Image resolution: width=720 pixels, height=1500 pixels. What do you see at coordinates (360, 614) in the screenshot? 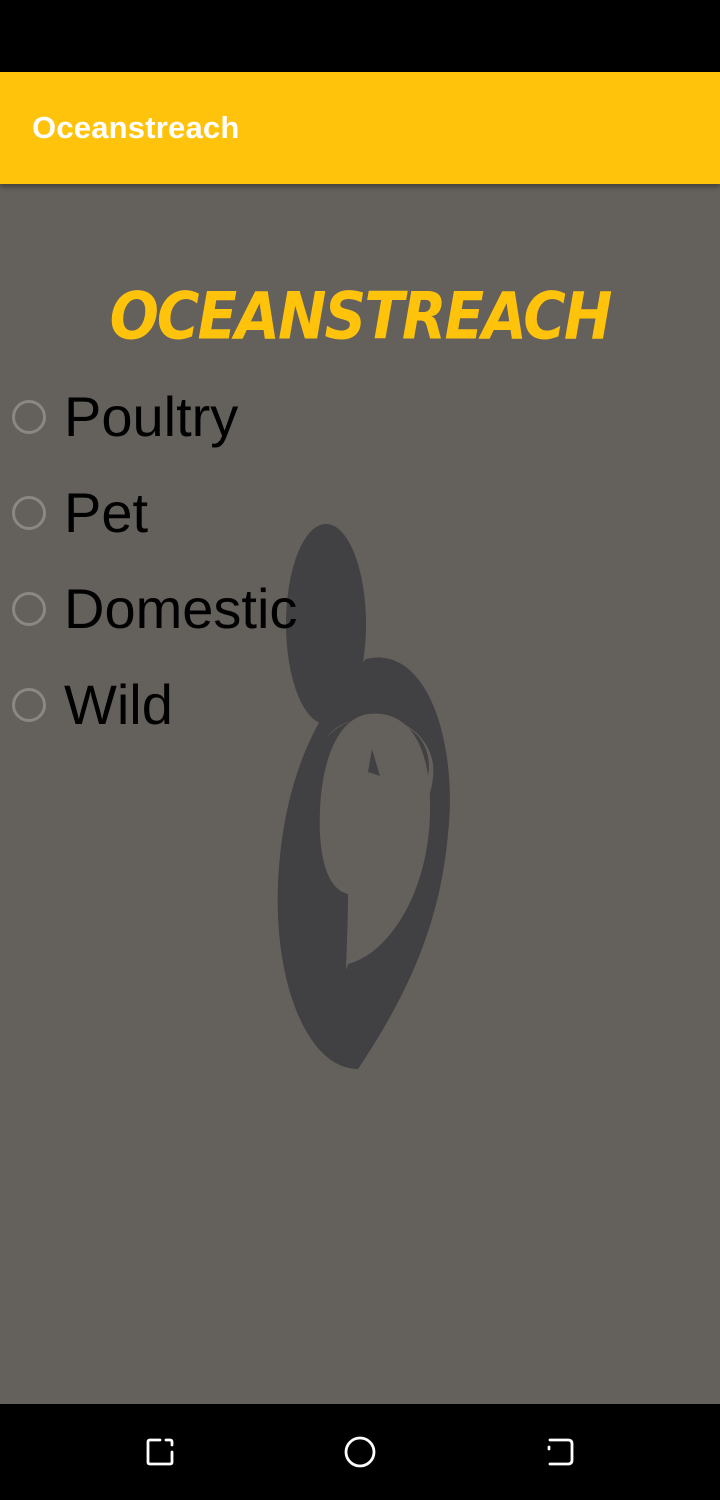
I see `radio-option-domestic: Domestic` at bounding box center [360, 614].